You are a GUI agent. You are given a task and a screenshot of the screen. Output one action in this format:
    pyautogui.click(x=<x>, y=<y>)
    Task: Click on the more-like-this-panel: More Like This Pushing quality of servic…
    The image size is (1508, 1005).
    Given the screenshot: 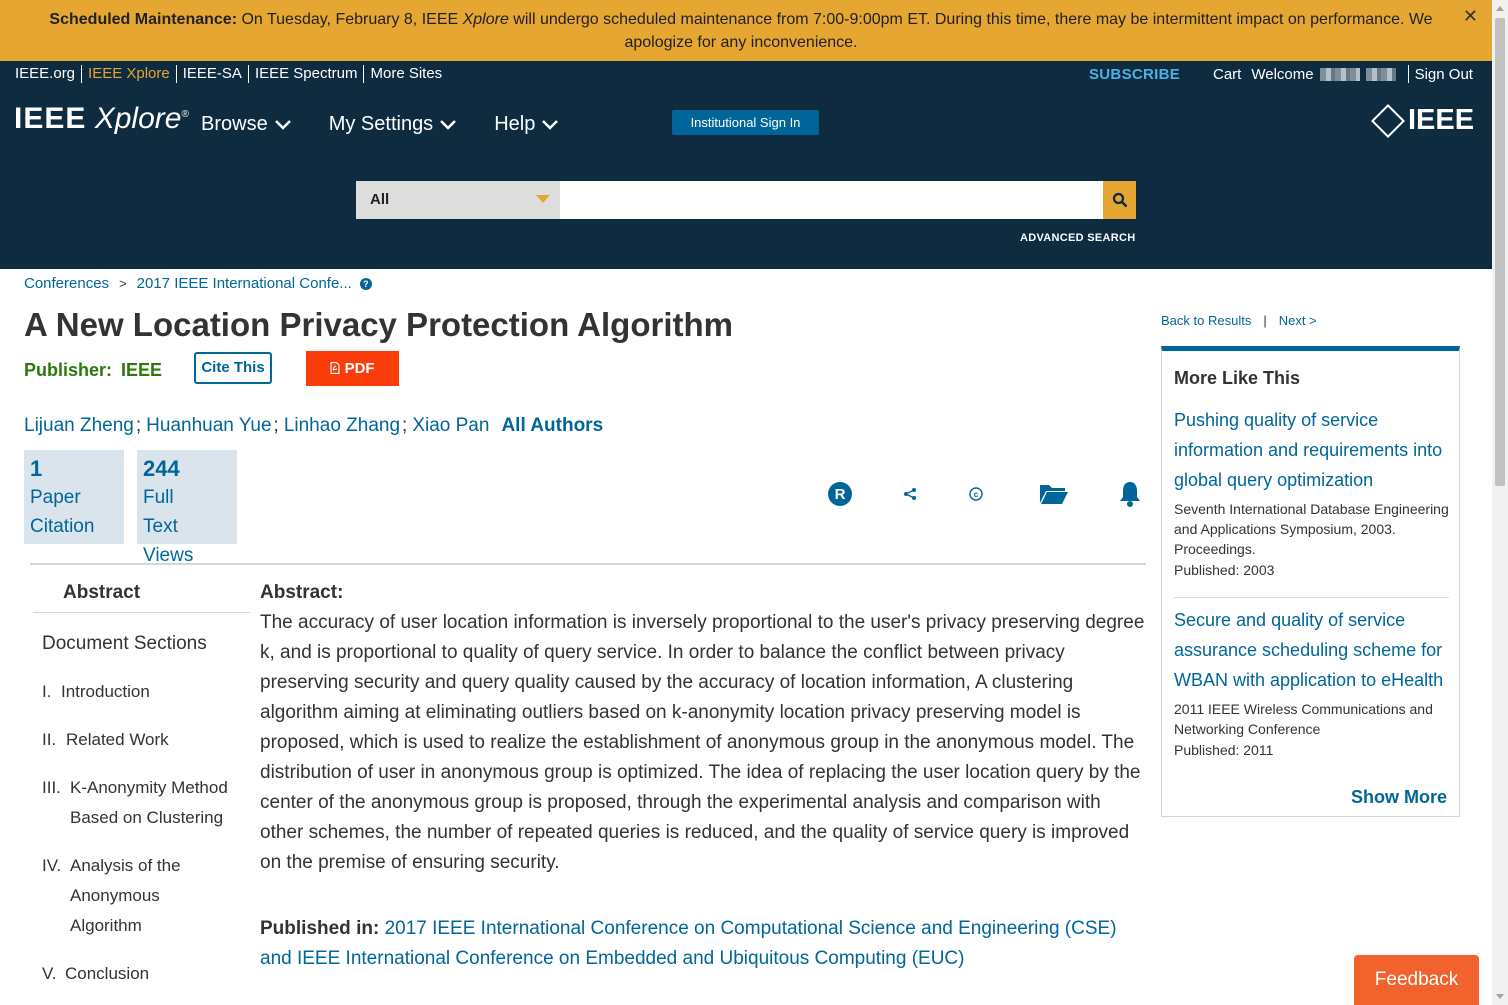 What is the action you would take?
    pyautogui.click(x=1310, y=581)
    